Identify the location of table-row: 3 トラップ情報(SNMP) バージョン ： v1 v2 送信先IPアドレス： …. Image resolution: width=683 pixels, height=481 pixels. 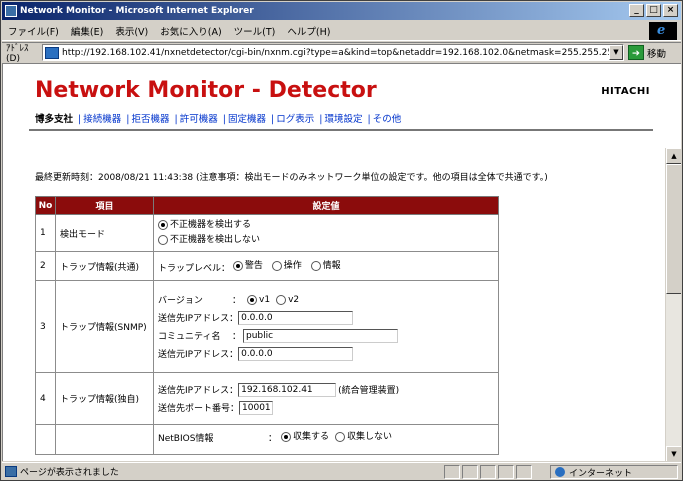
(267, 326).